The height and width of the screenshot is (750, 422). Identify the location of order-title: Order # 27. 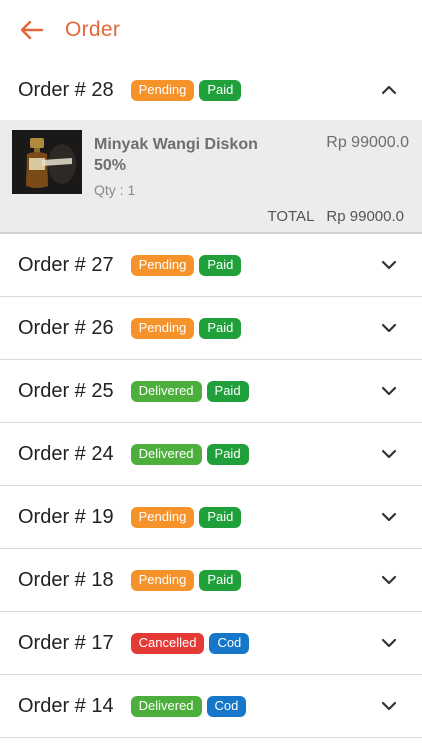
(66, 264).